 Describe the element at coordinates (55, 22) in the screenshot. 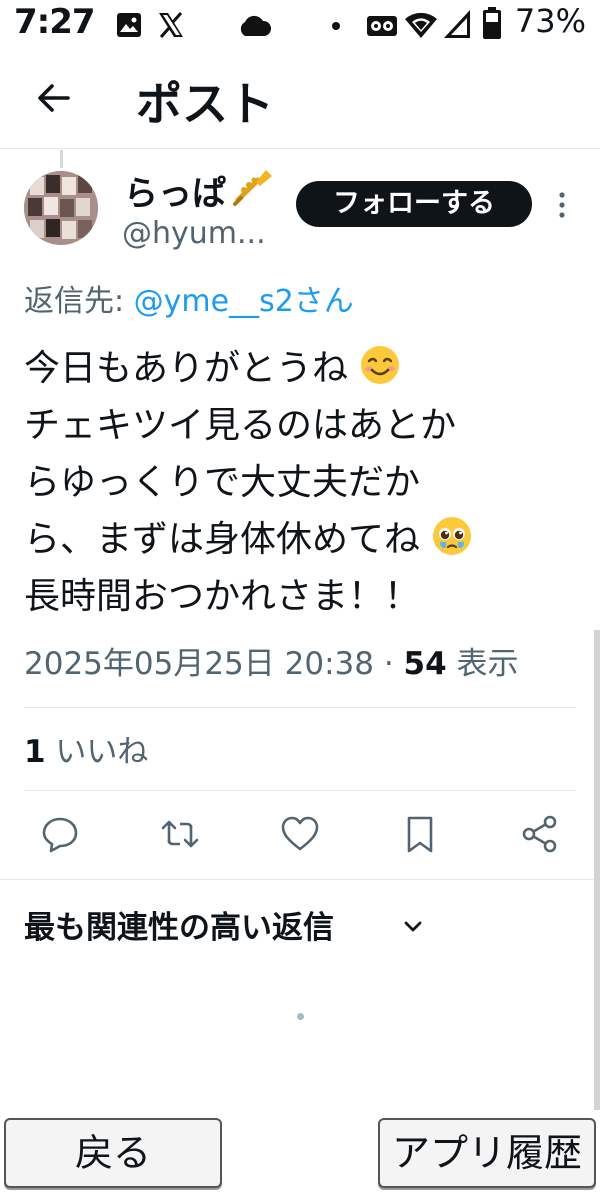

I see `status-time: 7:27` at that location.